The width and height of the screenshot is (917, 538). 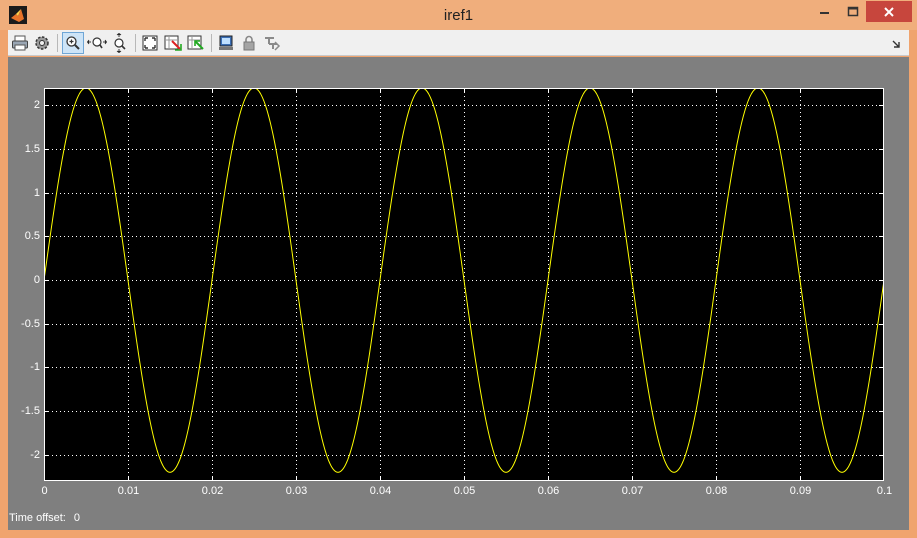 I want to click on autoscale-icon, so click(x=150, y=43).